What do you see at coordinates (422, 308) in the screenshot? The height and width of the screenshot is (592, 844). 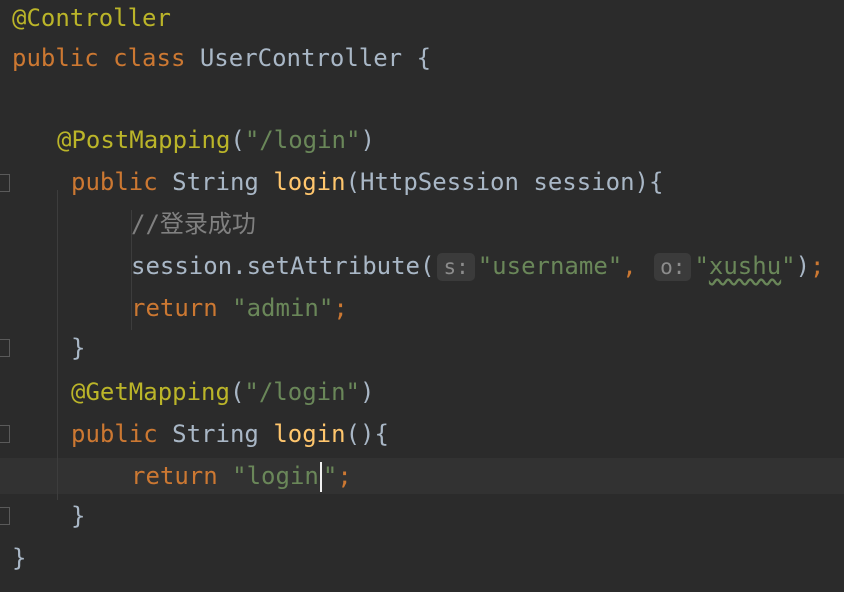 I see `code-line: return "admin";` at bounding box center [422, 308].